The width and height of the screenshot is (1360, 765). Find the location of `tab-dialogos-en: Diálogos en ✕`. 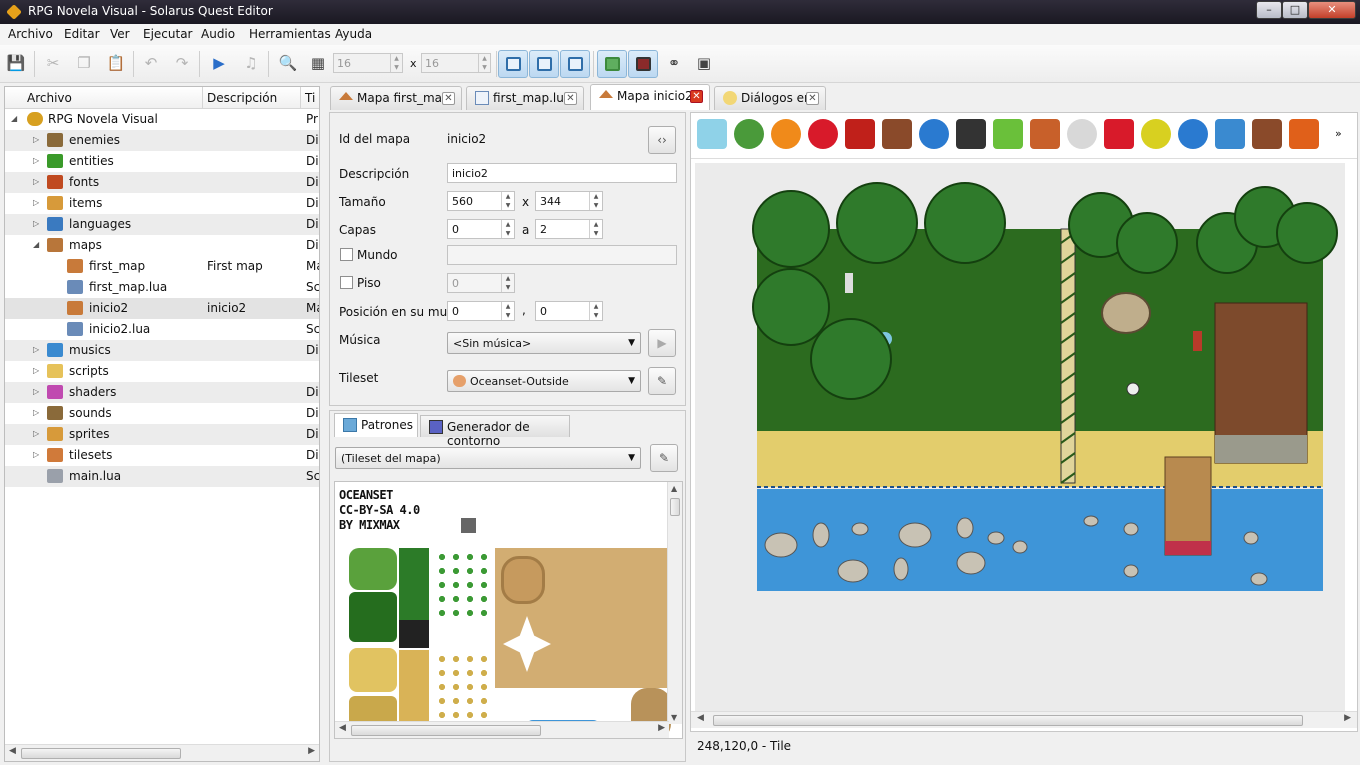

tab-dialogos-en: Diálogos en ✕ is located at coordinates (770, 98).